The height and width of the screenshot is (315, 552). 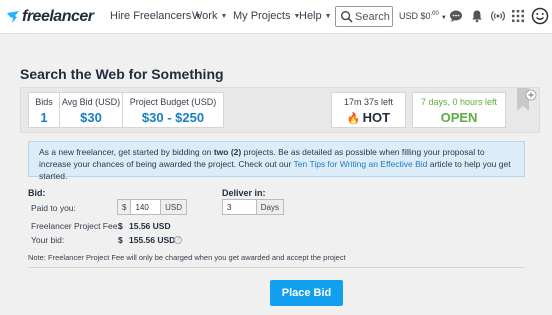 What do you see at coordinates (459, 117) in the screenshot?
I see `open-label: OPEN` at bounding box center [459, 117].